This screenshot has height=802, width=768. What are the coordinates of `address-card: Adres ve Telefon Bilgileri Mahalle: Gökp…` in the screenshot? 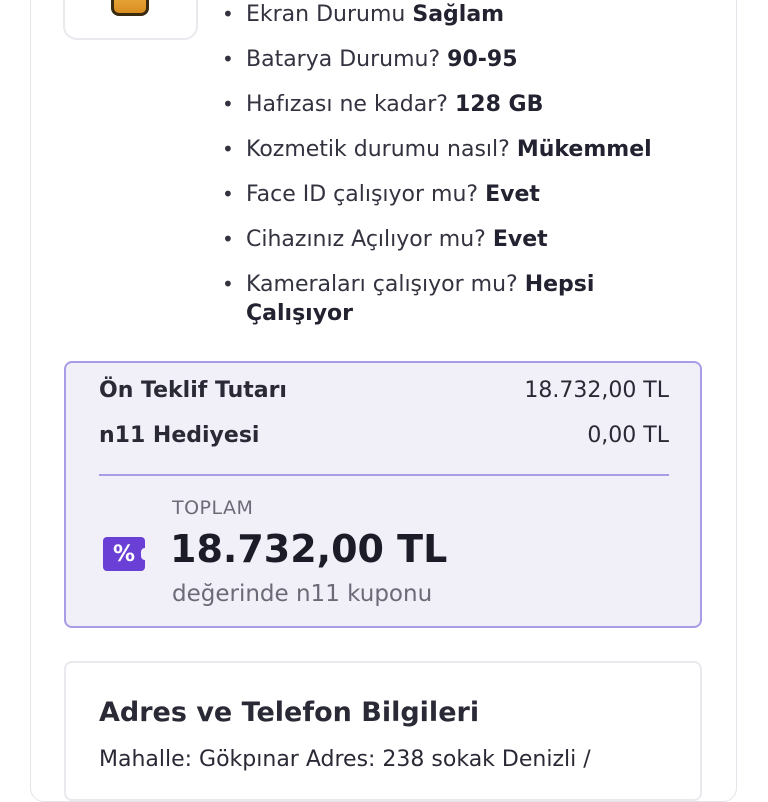 It's located at (383, 731).